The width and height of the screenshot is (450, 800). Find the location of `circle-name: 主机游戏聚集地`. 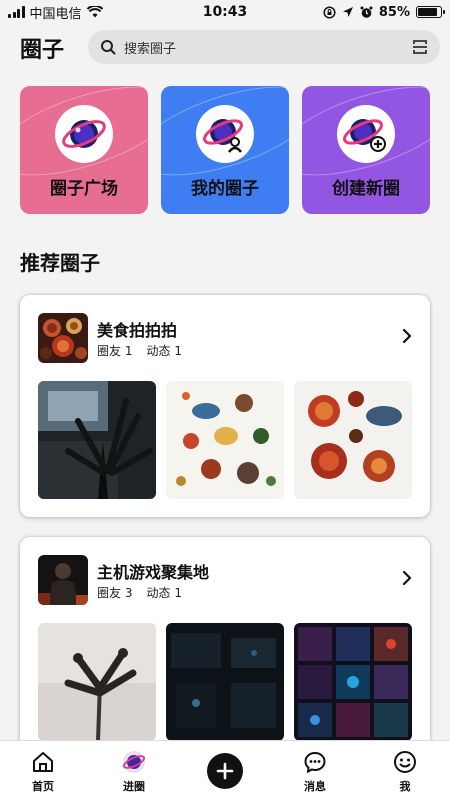

circle-name: 主机游戏聚集地 is located at coordinates (153, 572).